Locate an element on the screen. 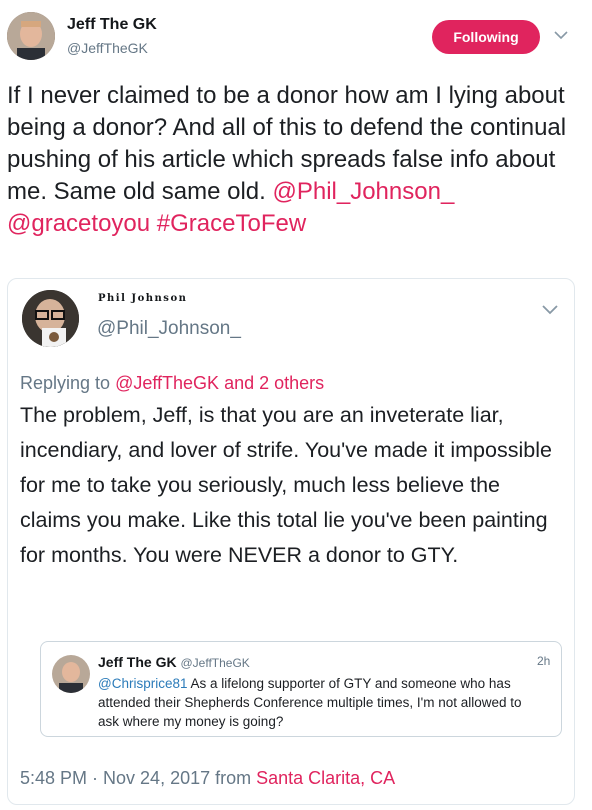 This screenshot has height=810, width=592. mention-link: @gracetoyou is located at coordinates (78, 223).